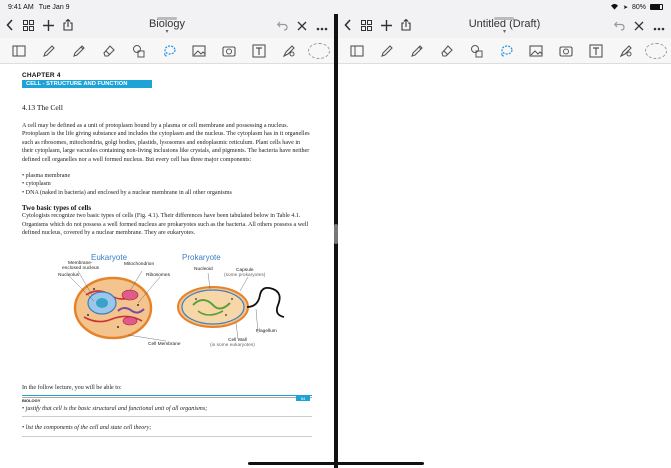 The image size is (671, 468). Describe the element at coordinates (167, 18) in the screenshot. I see `left-grabber` at that location.